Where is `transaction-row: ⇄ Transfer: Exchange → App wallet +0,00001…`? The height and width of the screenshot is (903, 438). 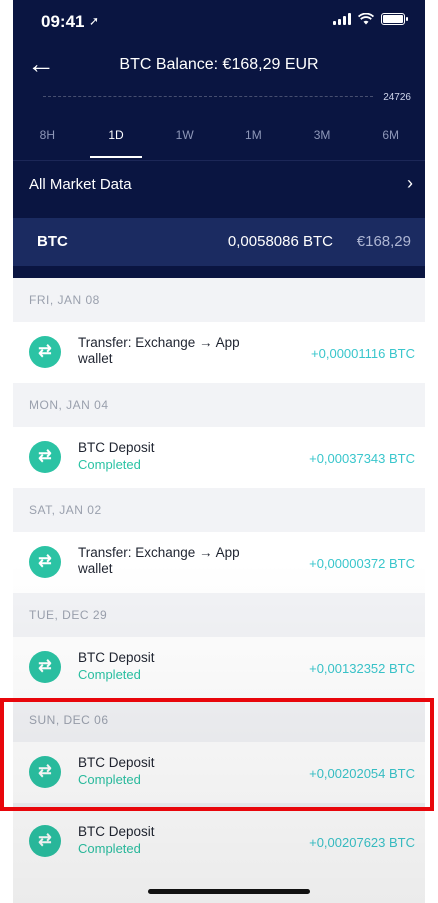 transaction-row: ⇄ Transfer: Exchange → App wallet +0,00001… is located at coordinates (219, 352).